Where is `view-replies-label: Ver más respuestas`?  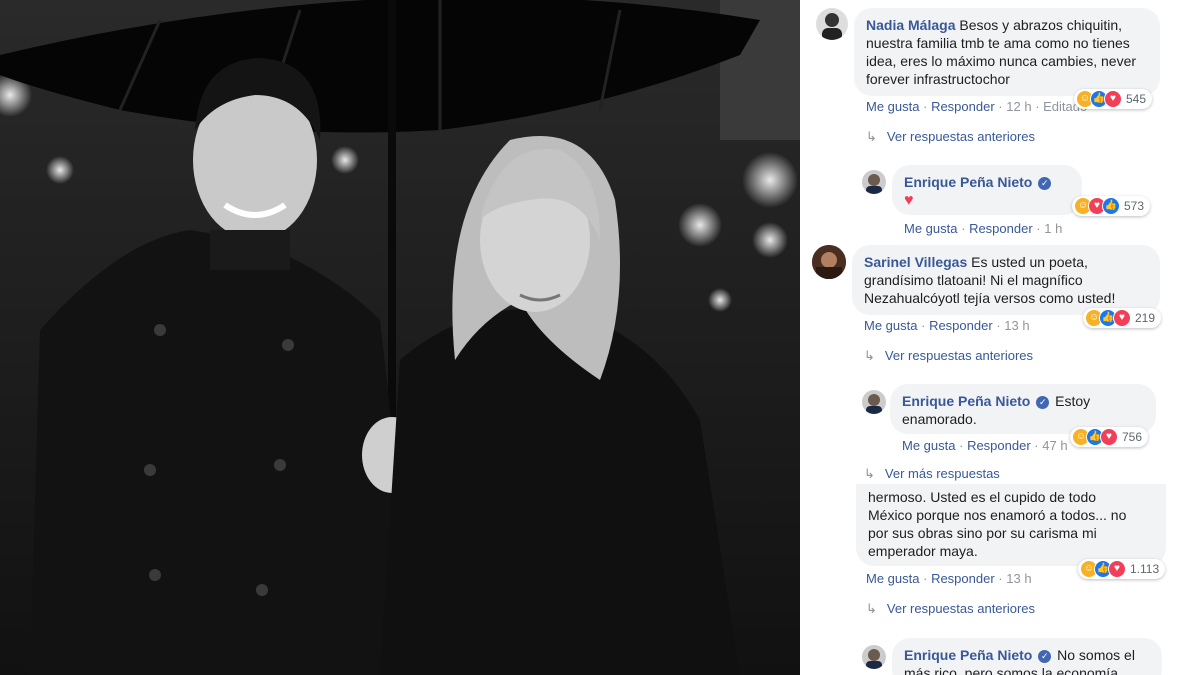 view-replies-label: Ver más respuestas is located at coordinates (942, 473).